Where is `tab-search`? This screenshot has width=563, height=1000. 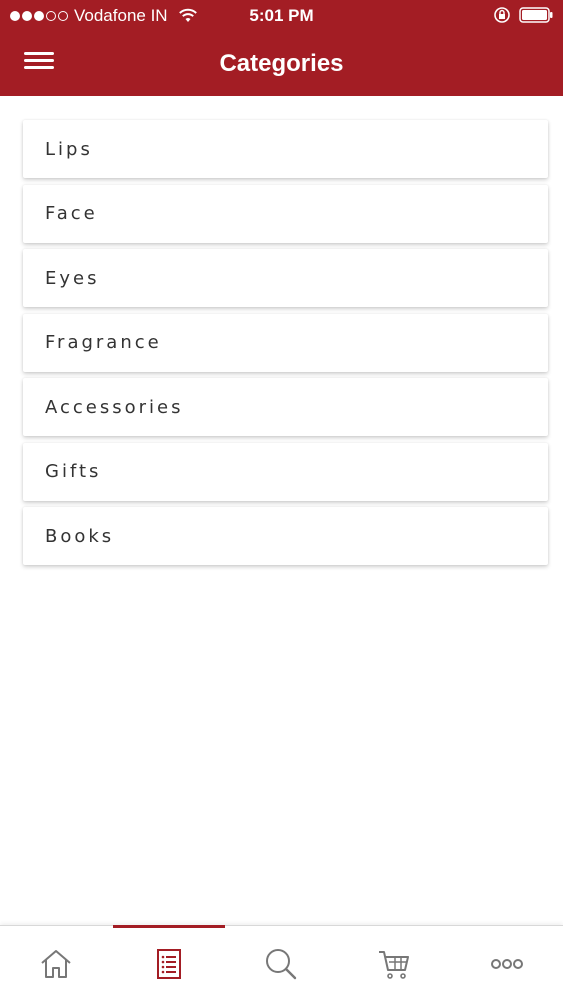
tab-search is located at coordinates (281, 963).